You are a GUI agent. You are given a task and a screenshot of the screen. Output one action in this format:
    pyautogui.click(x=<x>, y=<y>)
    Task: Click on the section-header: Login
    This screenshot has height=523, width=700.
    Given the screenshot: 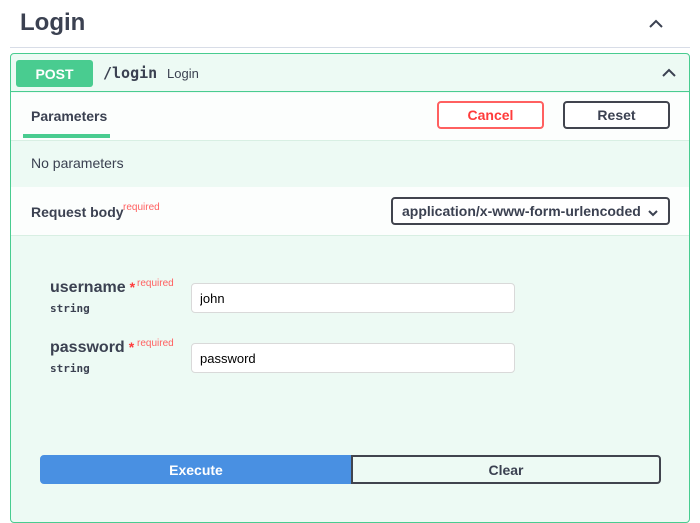 What is the action you would take?
    pyautogui.click(x=350, y=24)
    